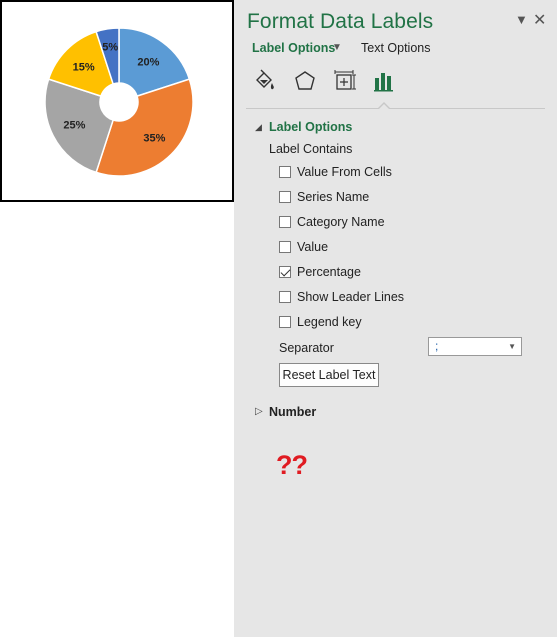  What do you see at coordinates (395, 108) in the screenshot?
I see `tab-divider` at bounding box center [395, 108].